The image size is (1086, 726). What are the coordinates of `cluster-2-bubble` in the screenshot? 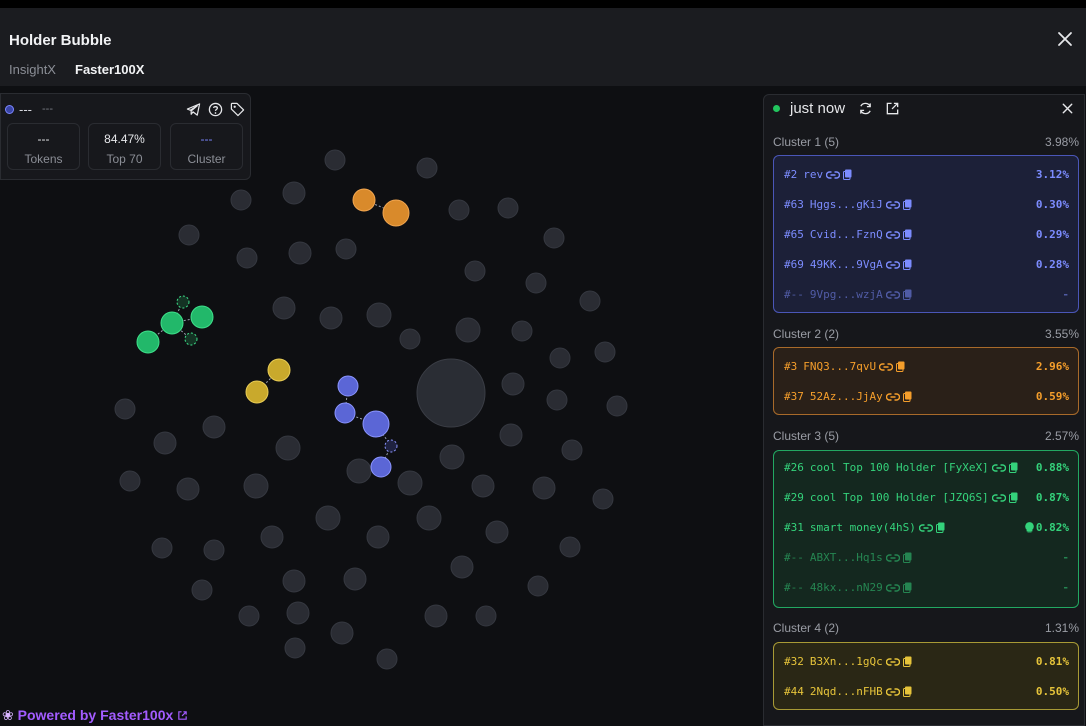 It's located at (396, 213).